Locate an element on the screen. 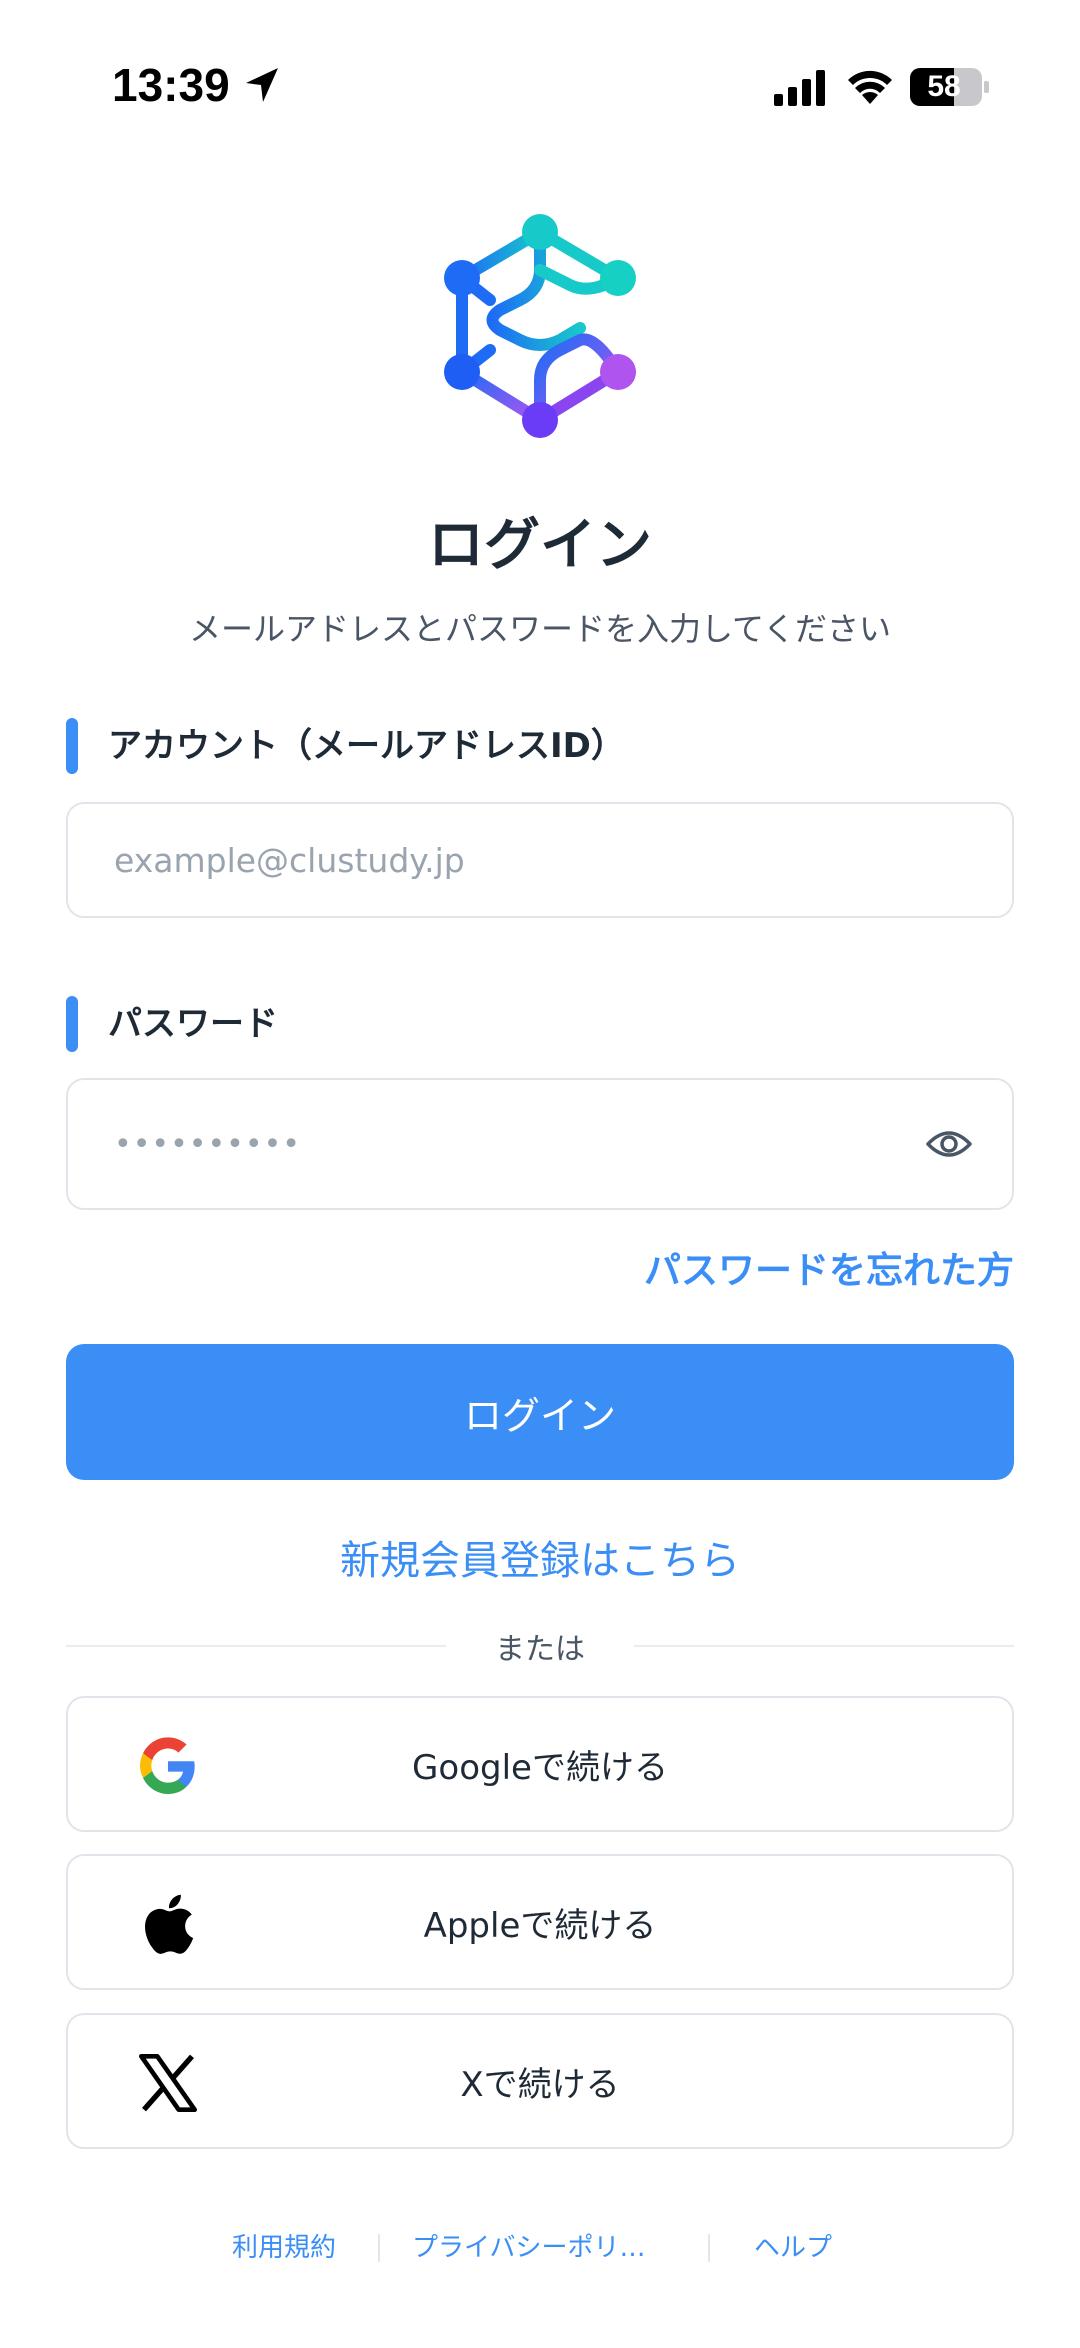  forgot-password-link: パスワードを忘れた方 is located at coordinates (829, 1267).